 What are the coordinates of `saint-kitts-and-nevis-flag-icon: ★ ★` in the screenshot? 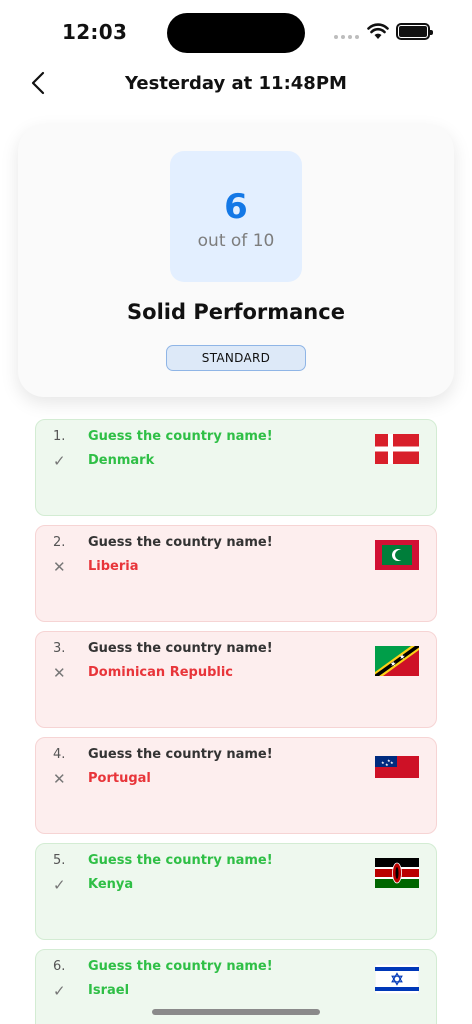 It's located at (397, 661).